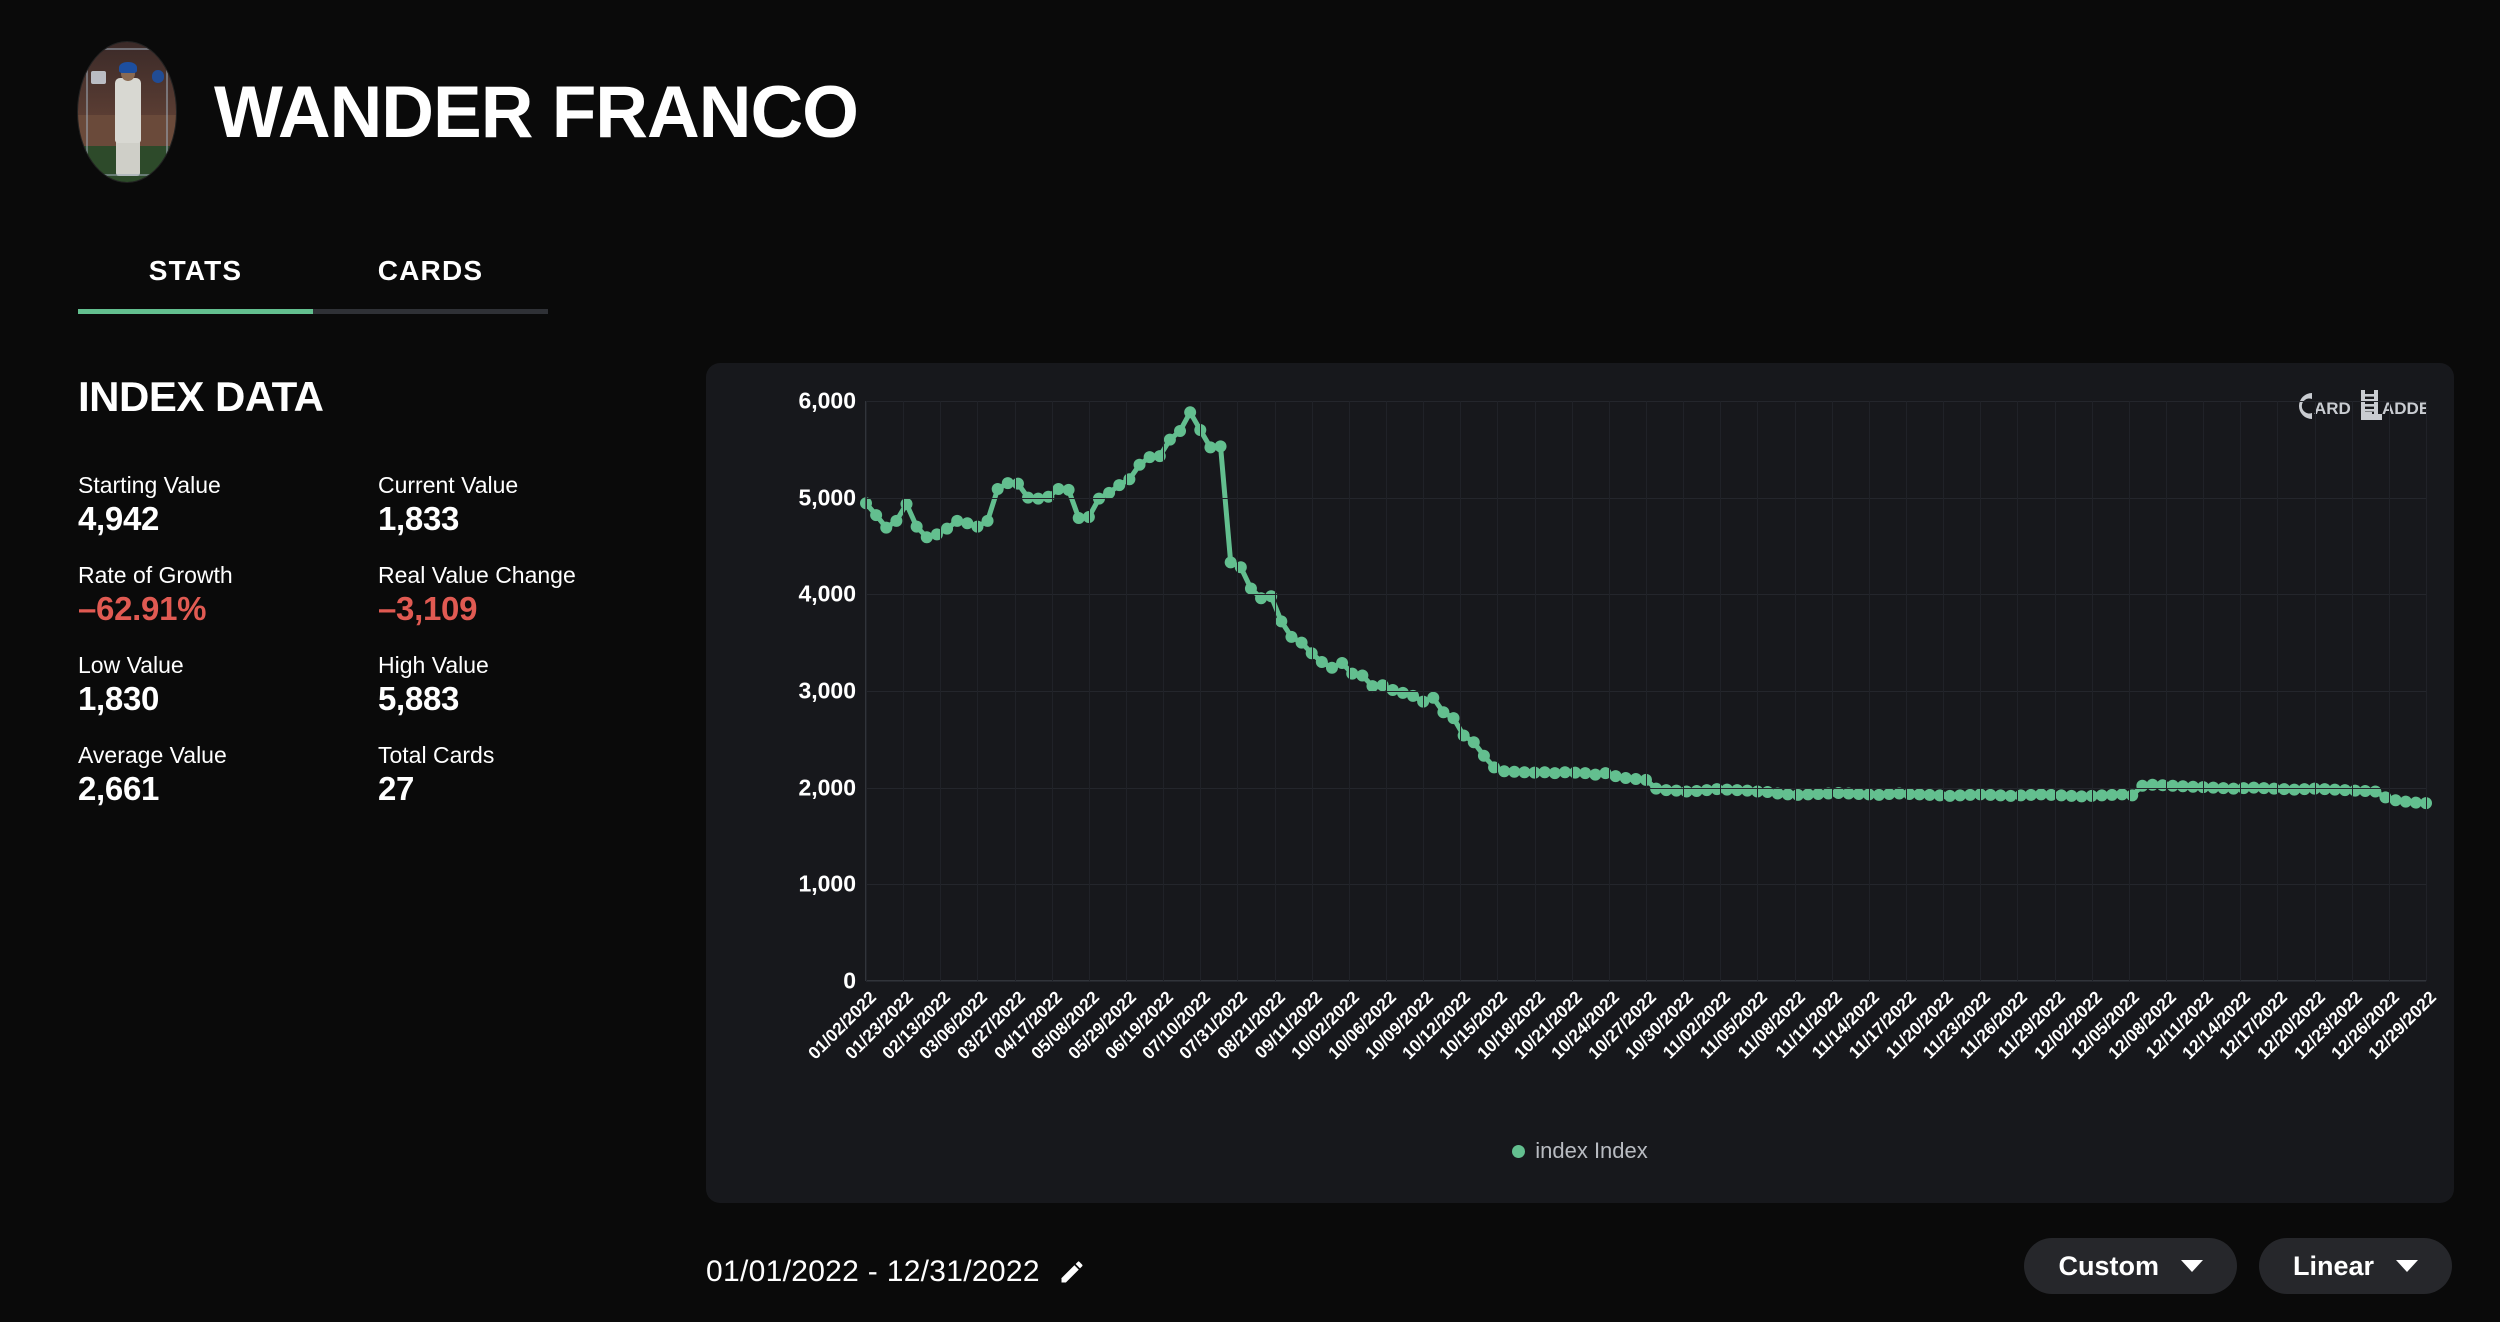  What do you see at coordinates (827, 593) in the screenshot?
I see `y-axis-tick-label: 4,000` at bounding box center [827, 593].